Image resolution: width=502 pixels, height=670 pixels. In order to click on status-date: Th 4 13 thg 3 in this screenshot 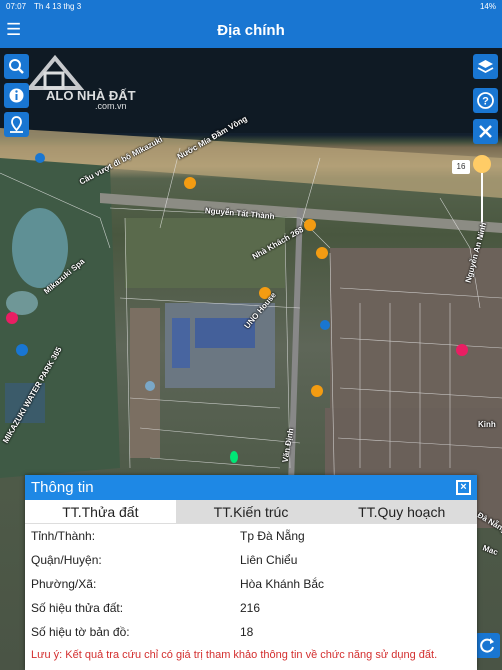, I will do `click(58, 6)`.